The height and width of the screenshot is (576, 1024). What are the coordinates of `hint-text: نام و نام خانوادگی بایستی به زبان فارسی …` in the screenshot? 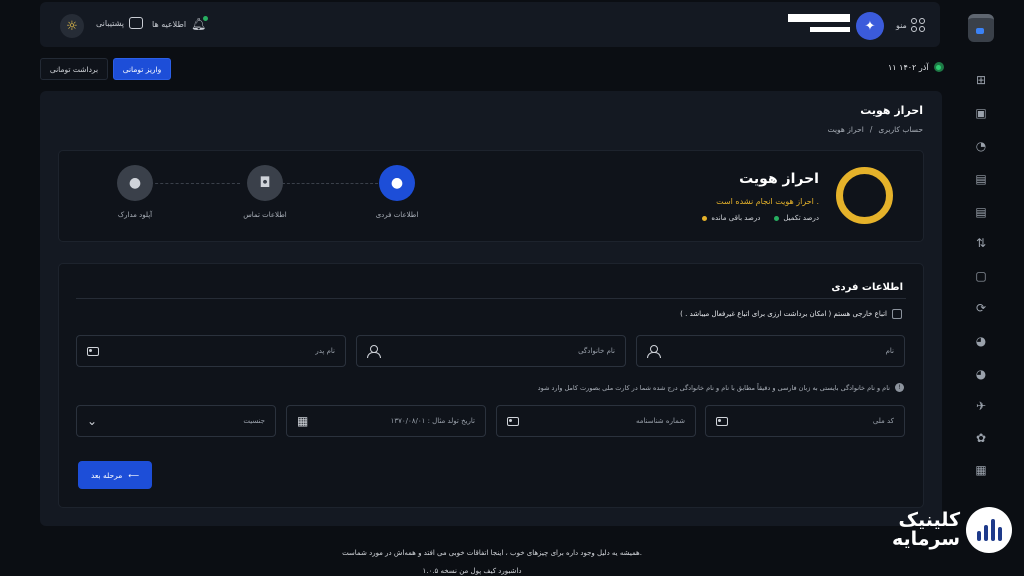 It's located at (713, 387).